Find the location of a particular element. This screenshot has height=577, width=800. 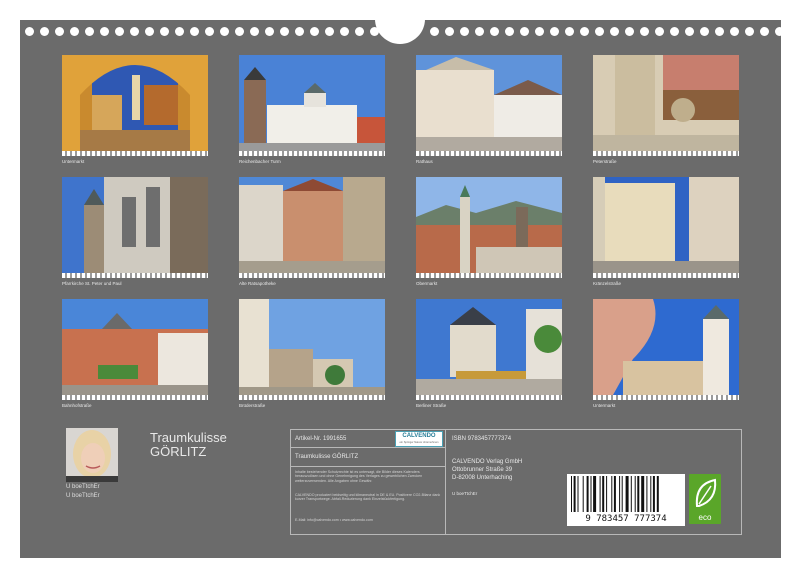

photo-8-caption: Kränzelstraße is located at coordinates (607, 283).